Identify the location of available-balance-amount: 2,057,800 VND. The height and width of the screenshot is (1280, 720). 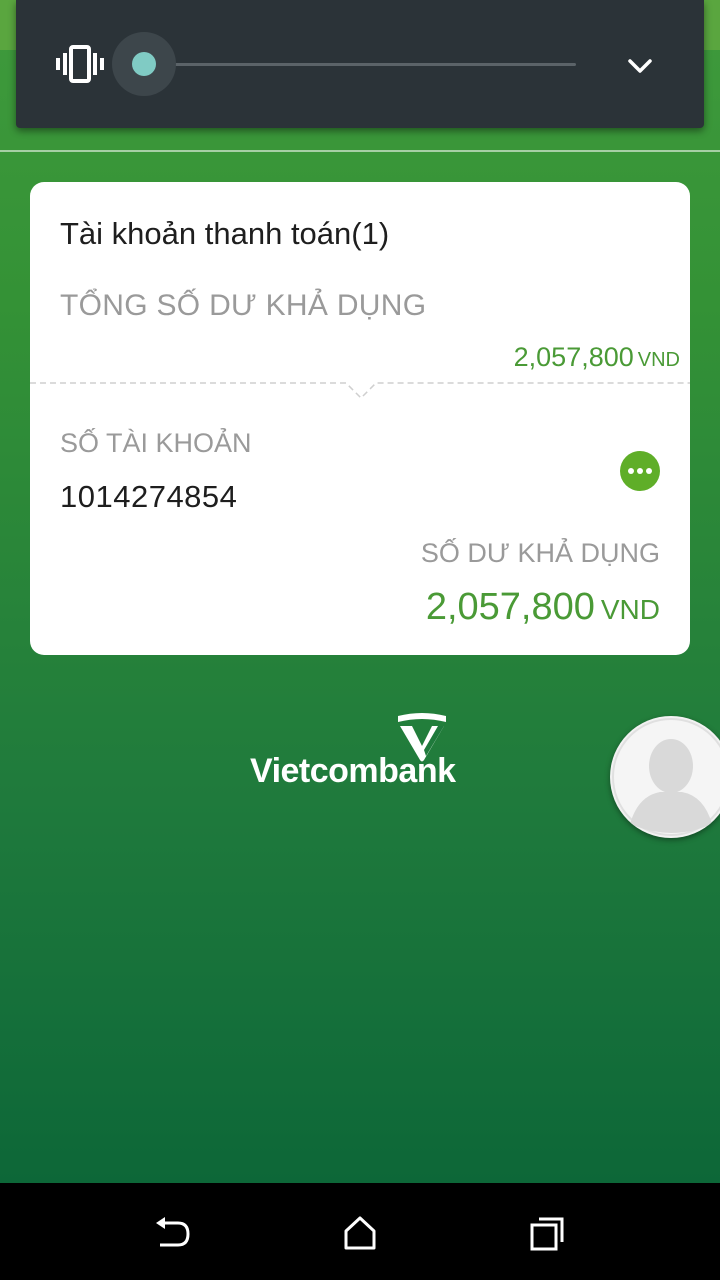
(543, 607).